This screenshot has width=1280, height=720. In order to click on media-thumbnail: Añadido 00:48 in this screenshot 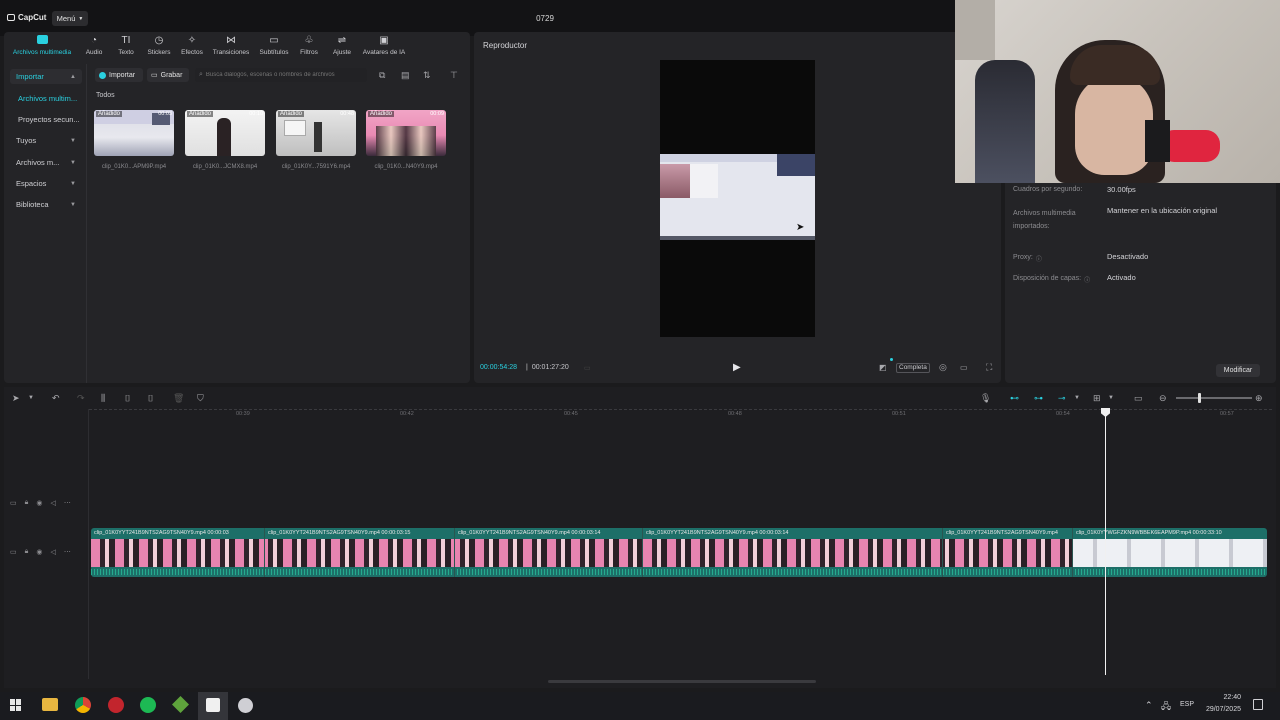, I will do `click(316, 133)`.